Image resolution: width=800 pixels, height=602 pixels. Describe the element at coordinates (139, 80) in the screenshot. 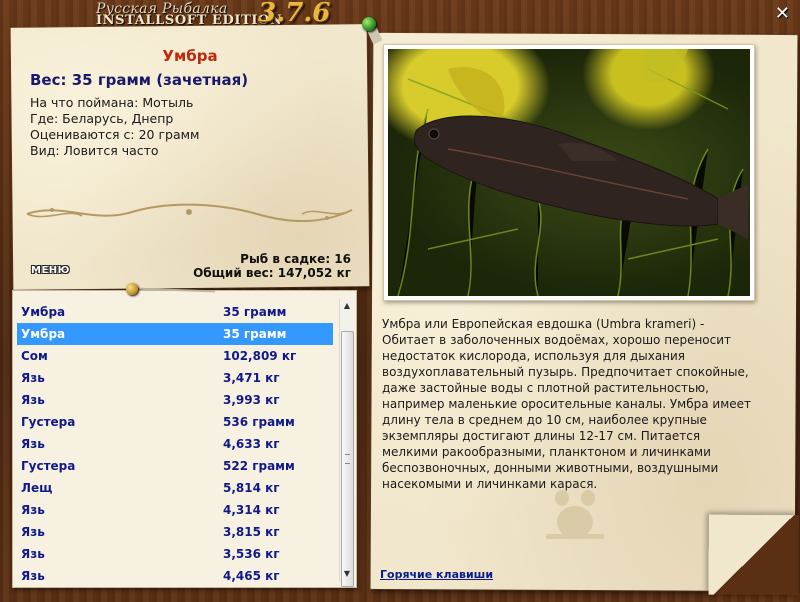

I see `fish-weight: Вес: 35 грамм (зачетная)` at that location.